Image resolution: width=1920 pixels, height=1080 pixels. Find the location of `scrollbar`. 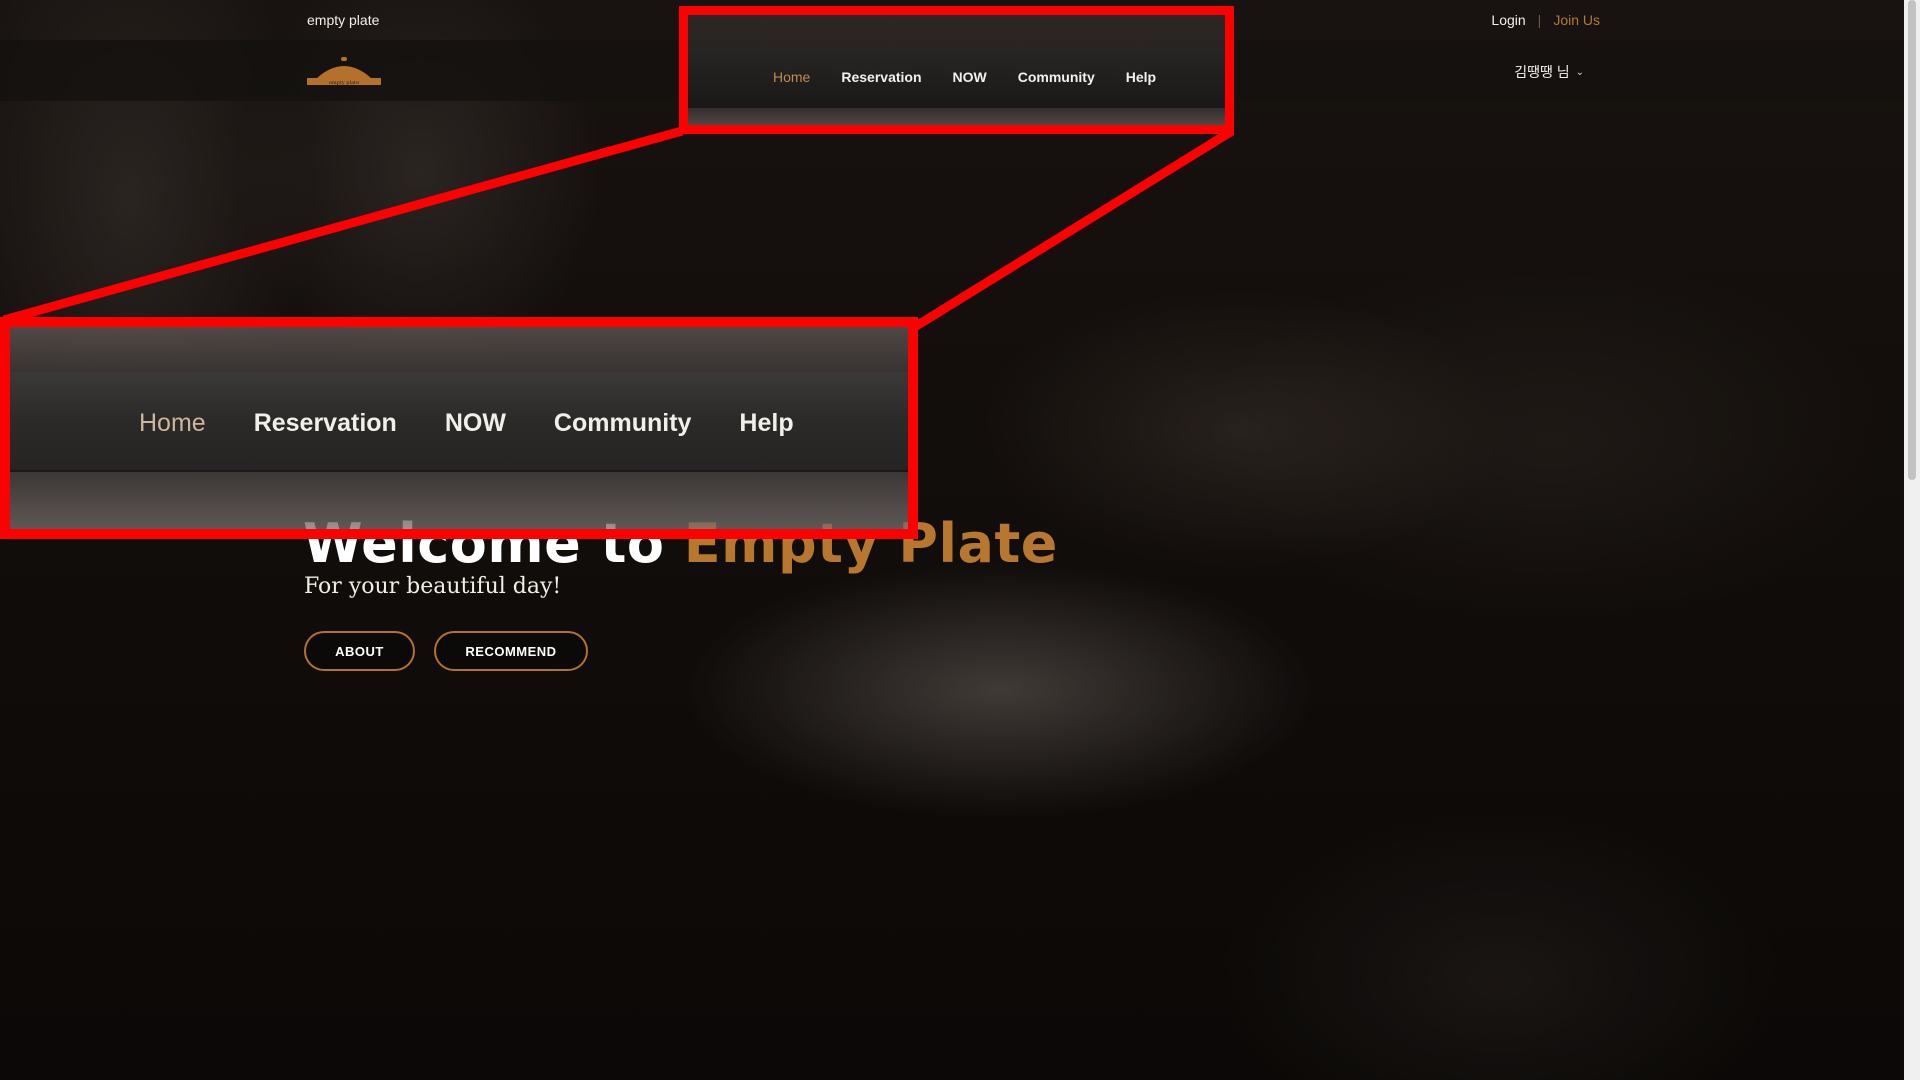

scrollbar is located at coordinates (1912, 540).